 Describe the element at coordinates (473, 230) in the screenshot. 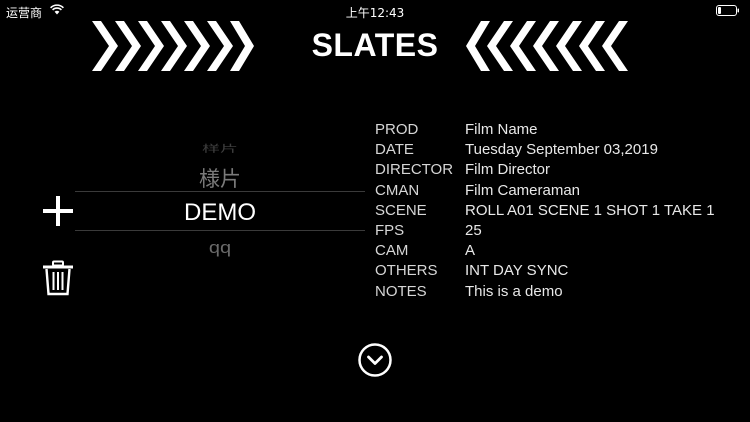

I see `info-value: 25` at that location.